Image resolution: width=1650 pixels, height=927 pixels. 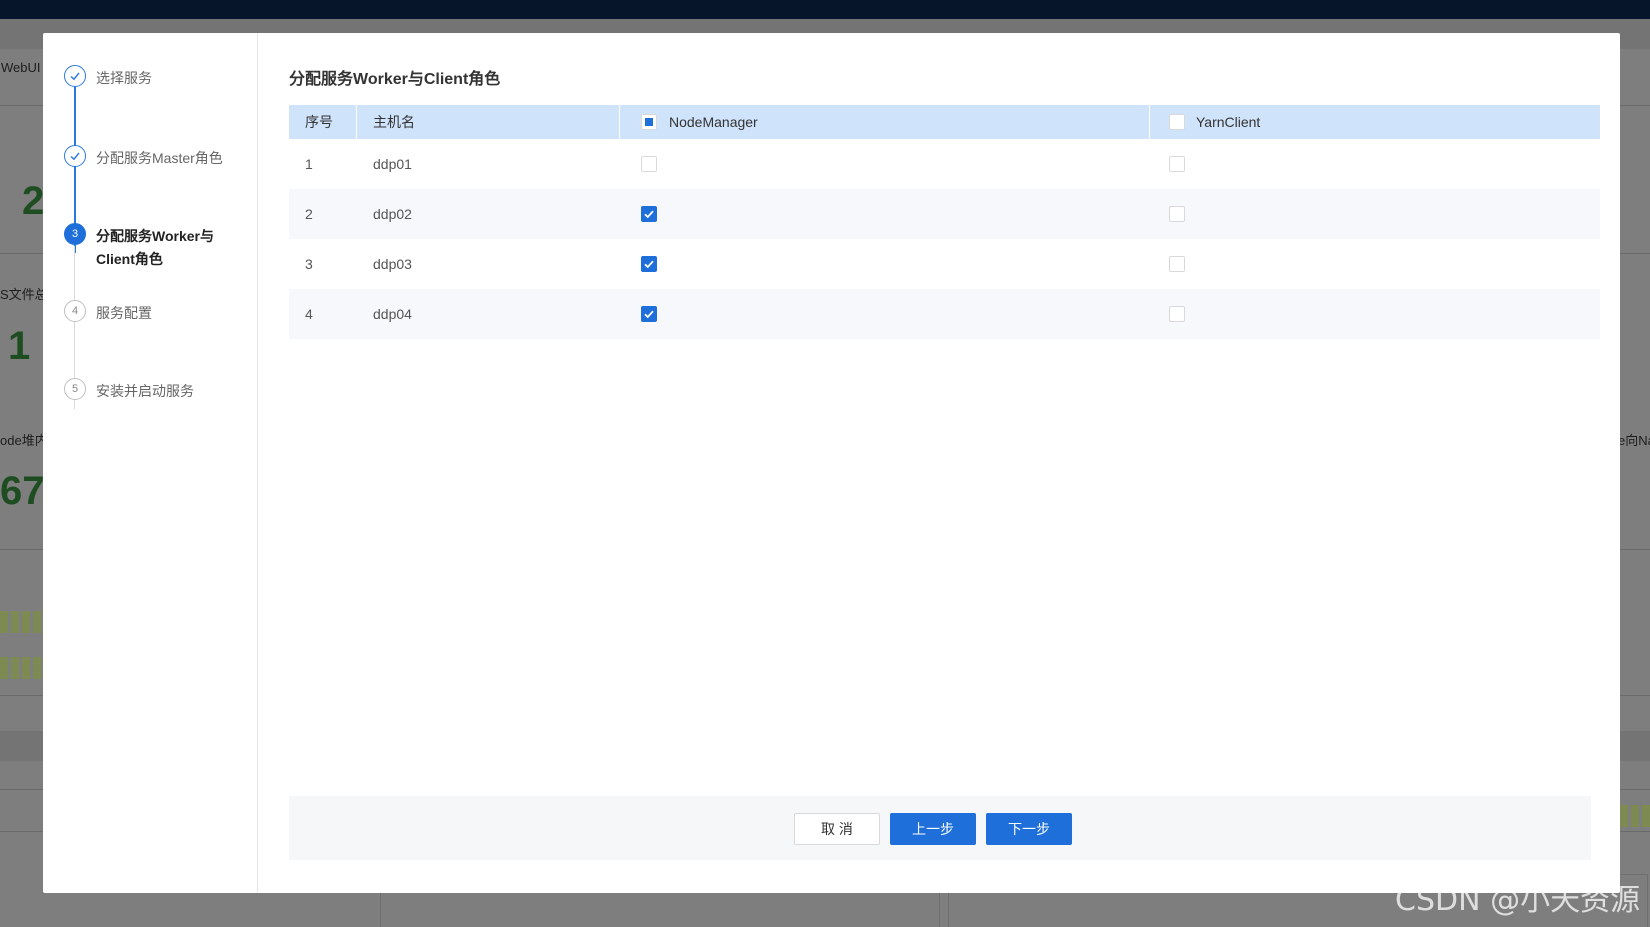 What do you see at coordinates (21, 67) in the screenshot?
I see `background-label: WebUI` at bounding box center [21, 67].